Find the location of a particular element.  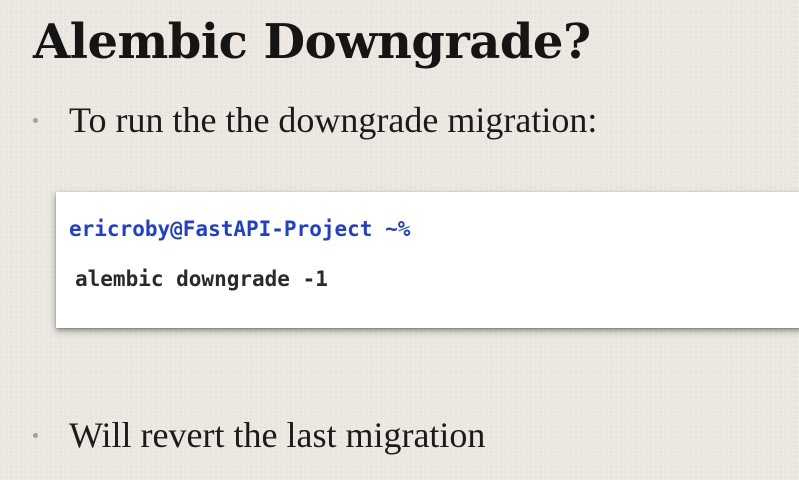

terminal-command: alembic downgrade -1 is located at coordinates (201, 279).